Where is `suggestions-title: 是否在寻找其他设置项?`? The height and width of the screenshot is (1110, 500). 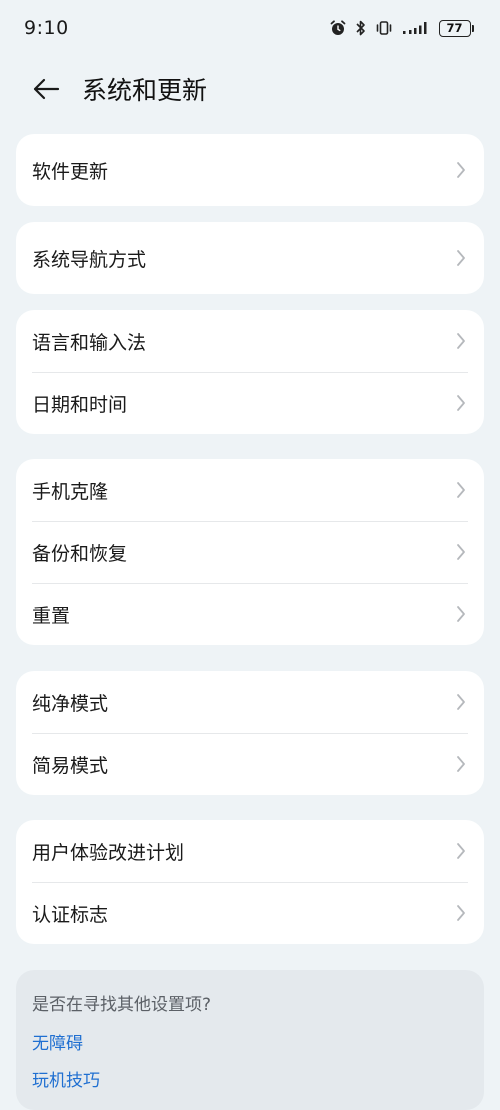 suggestions-title: 是否在寻找其他设置项? is located at coordinates (122, 1005).